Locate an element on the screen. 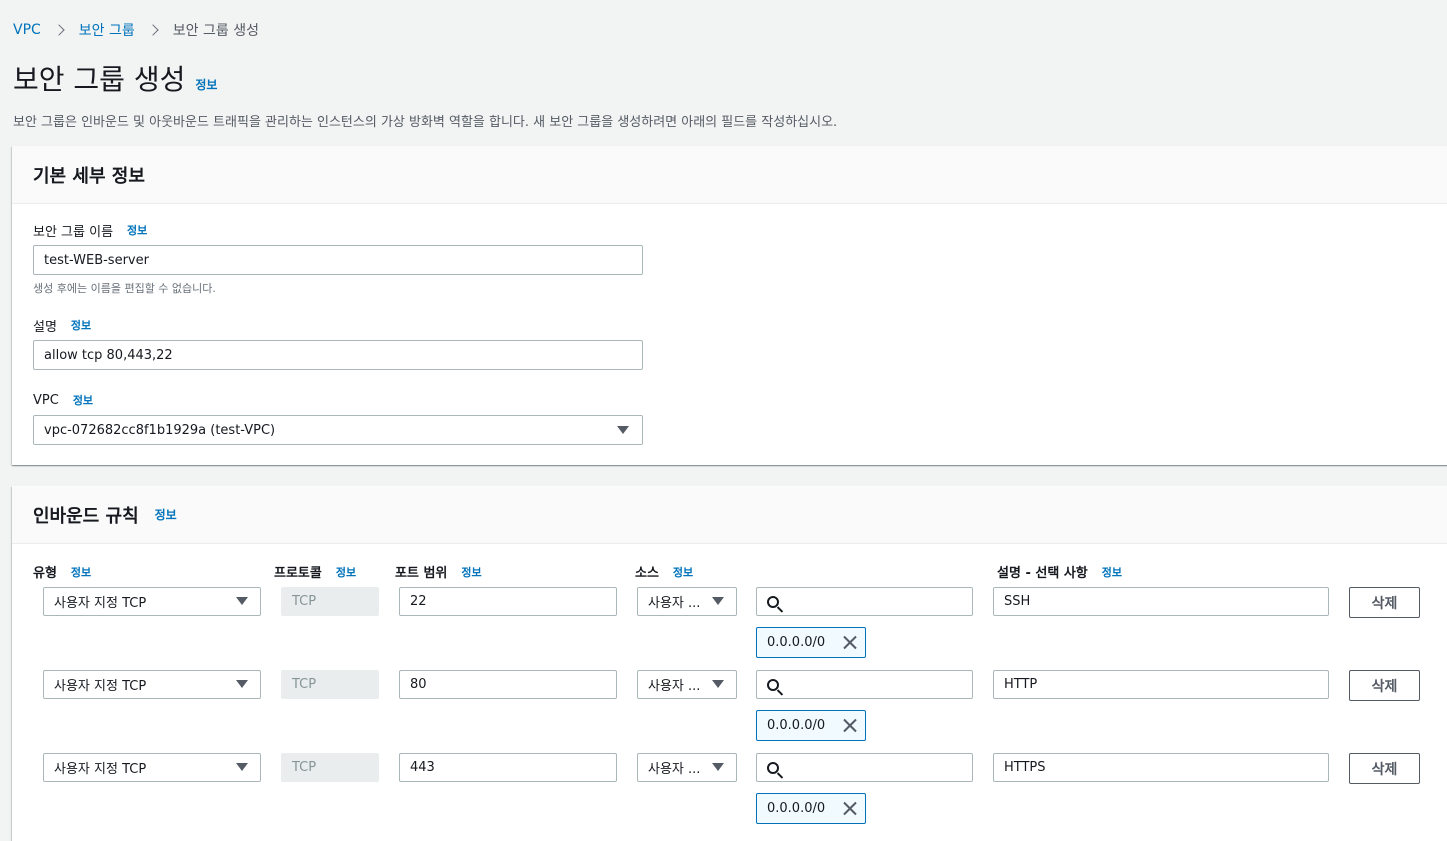 The image size is (1447, 841). name-label: 보안 그룹 이름 is located at coordinates (73, 232).